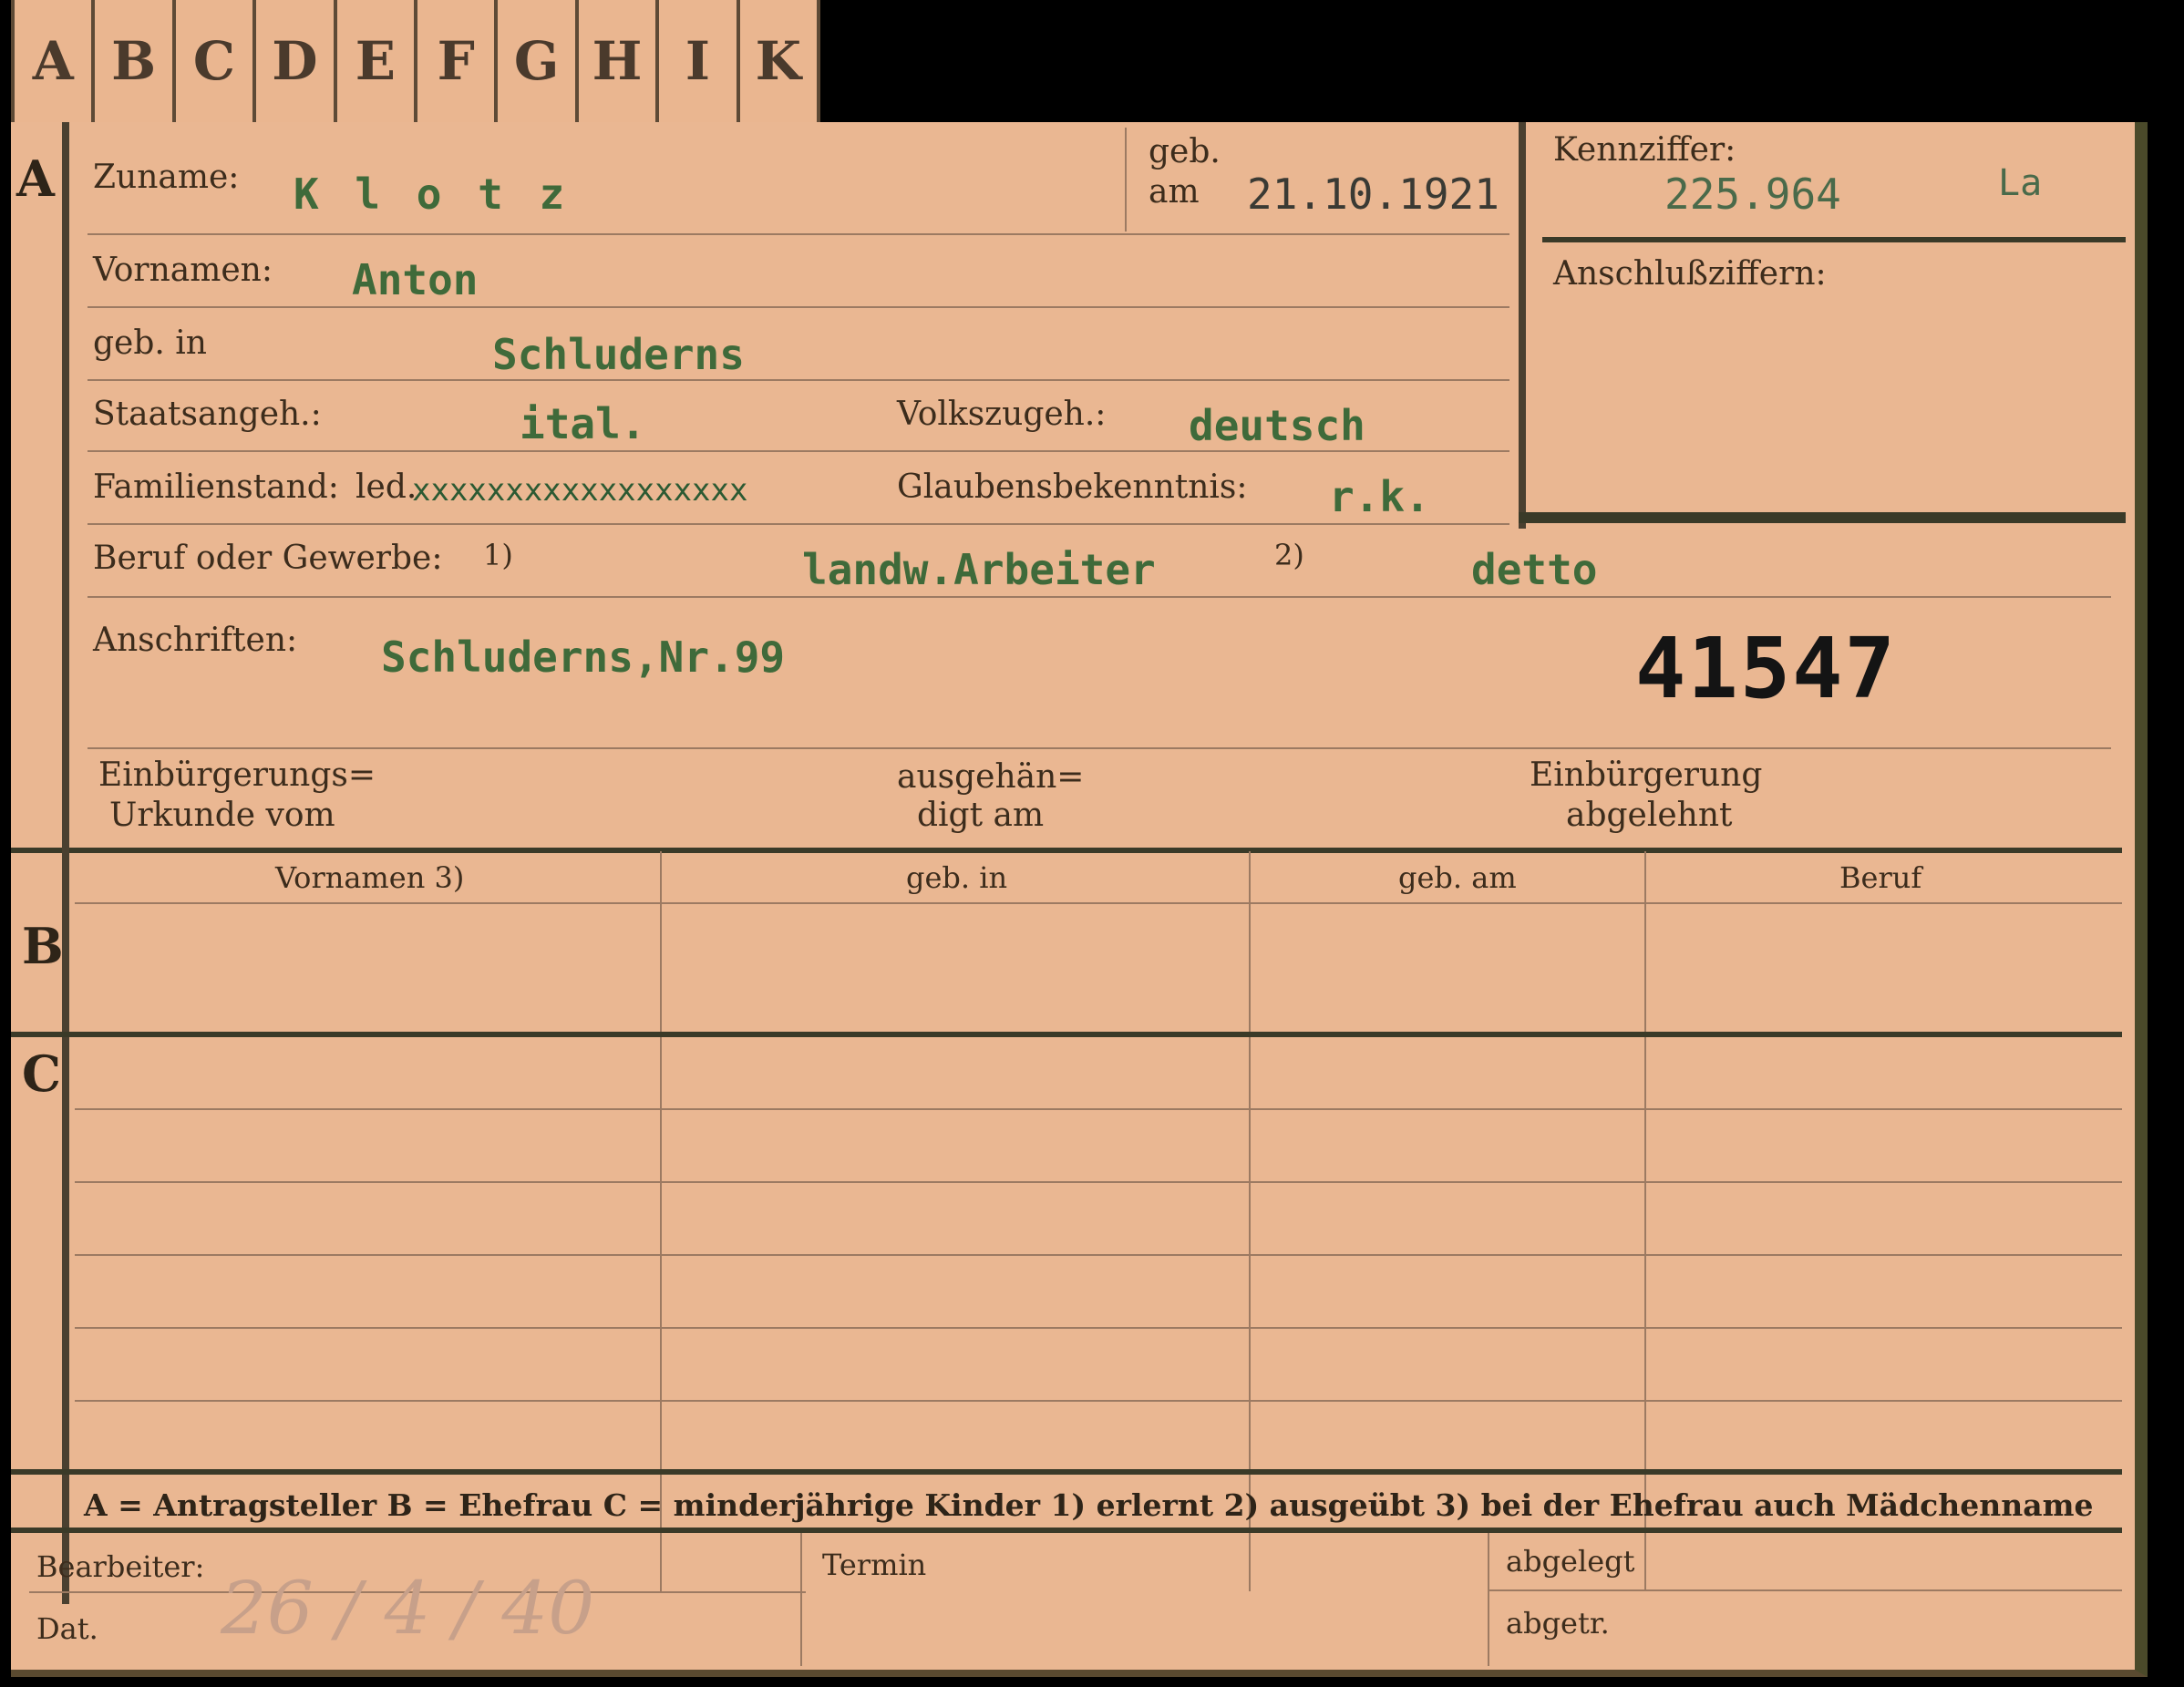 The image size is (2184, 1687). Describe the element at coordinates (296, 61) in the screenshot. I see `tab-d: D` at that location.